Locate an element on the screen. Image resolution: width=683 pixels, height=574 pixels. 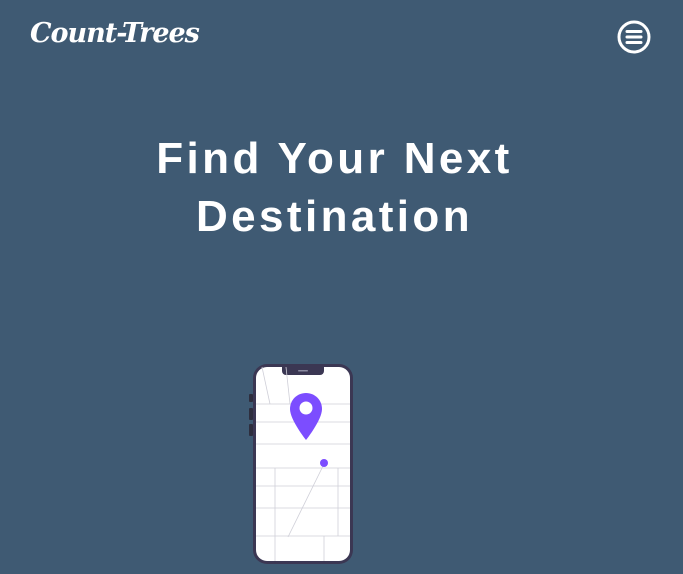
phone-map-illustration is located at coordinates (302, 464).